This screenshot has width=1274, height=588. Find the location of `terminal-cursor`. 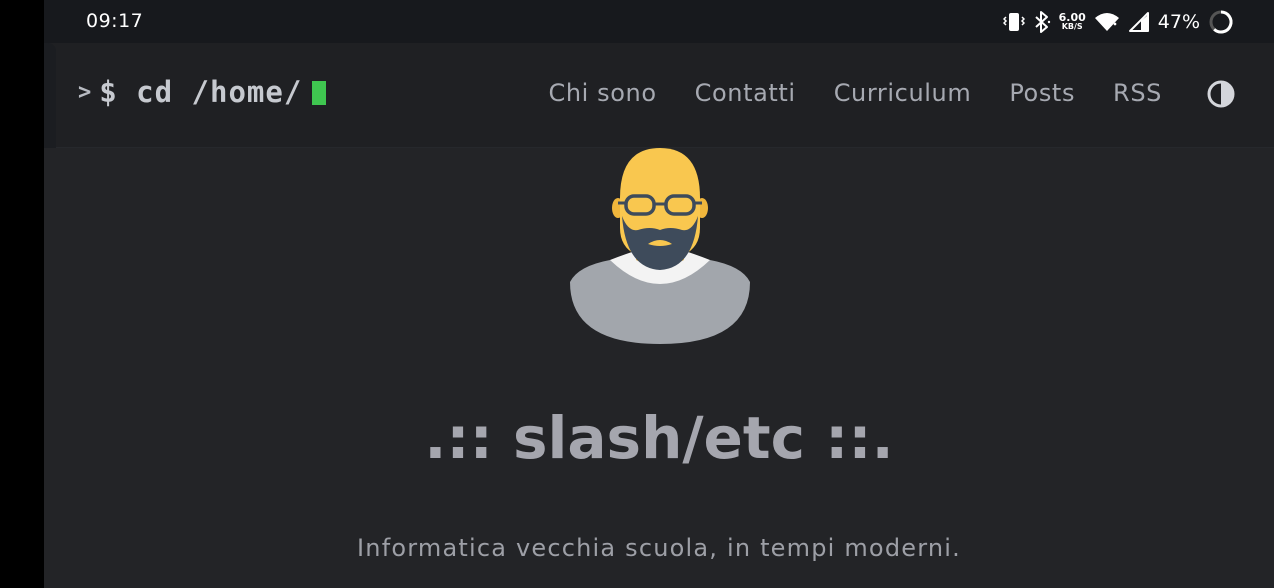

terminal-cursor is located at coordinates (319, 93).